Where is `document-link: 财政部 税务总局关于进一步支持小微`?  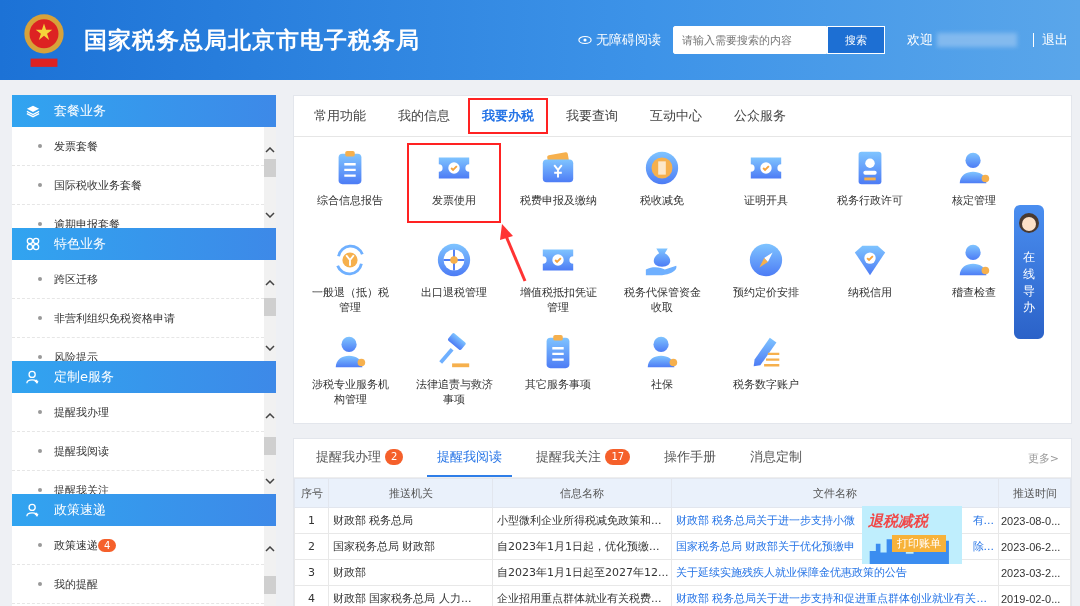
document-link: 财政部 税务总局关于进一步支持小微 is located at coordinates (766, 520).